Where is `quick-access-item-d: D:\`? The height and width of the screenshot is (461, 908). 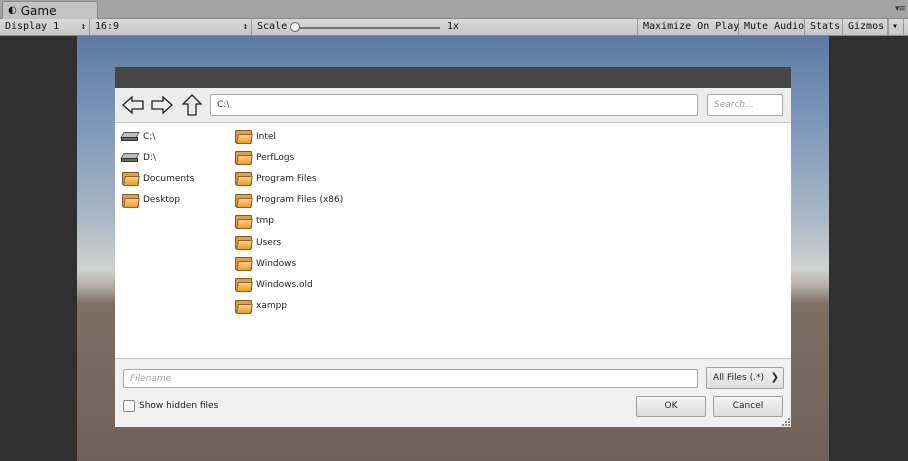 quick-access-item-d: D:\ is located at coordinates (157, 157).